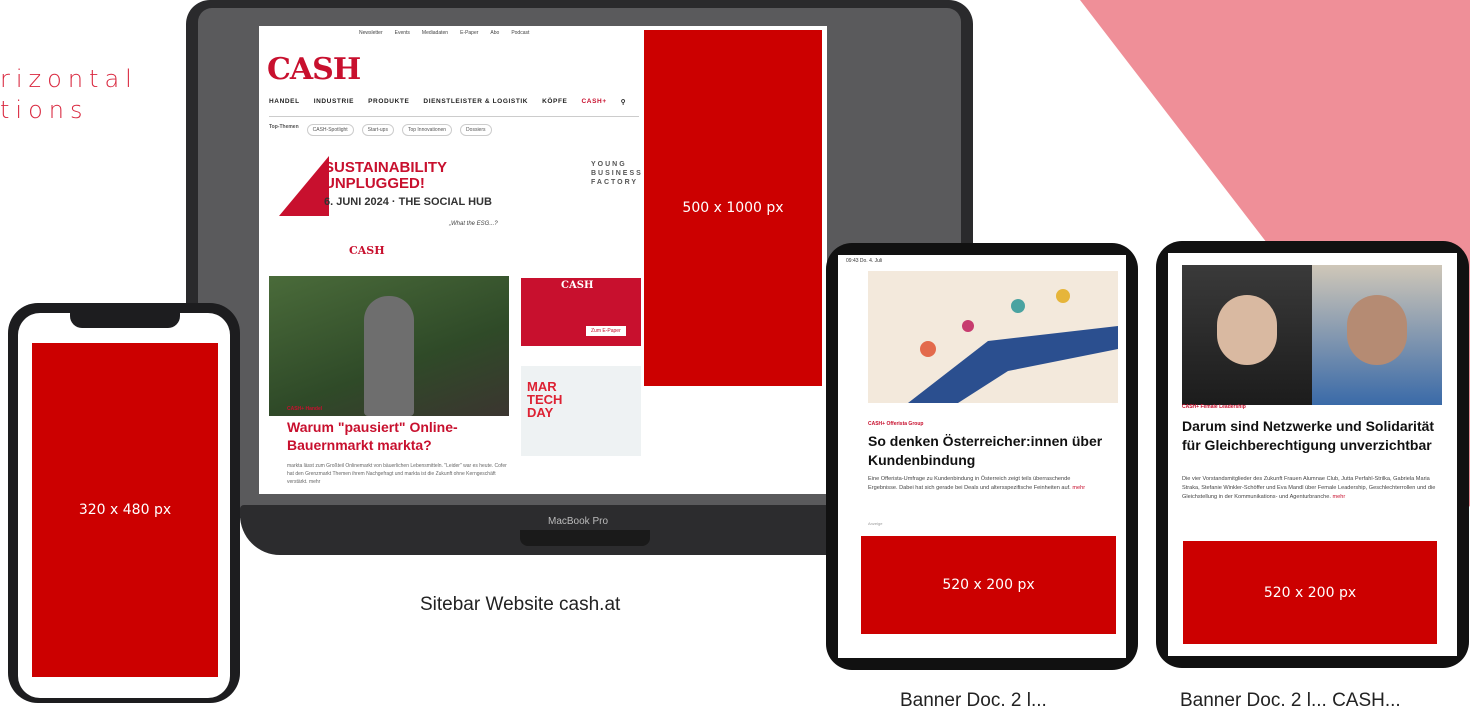 This screenshot has width=1470, height=712. I want to click on banner-date: 6. JUNI 2024 · THE SOCIAL HUB, so click(408, 202).